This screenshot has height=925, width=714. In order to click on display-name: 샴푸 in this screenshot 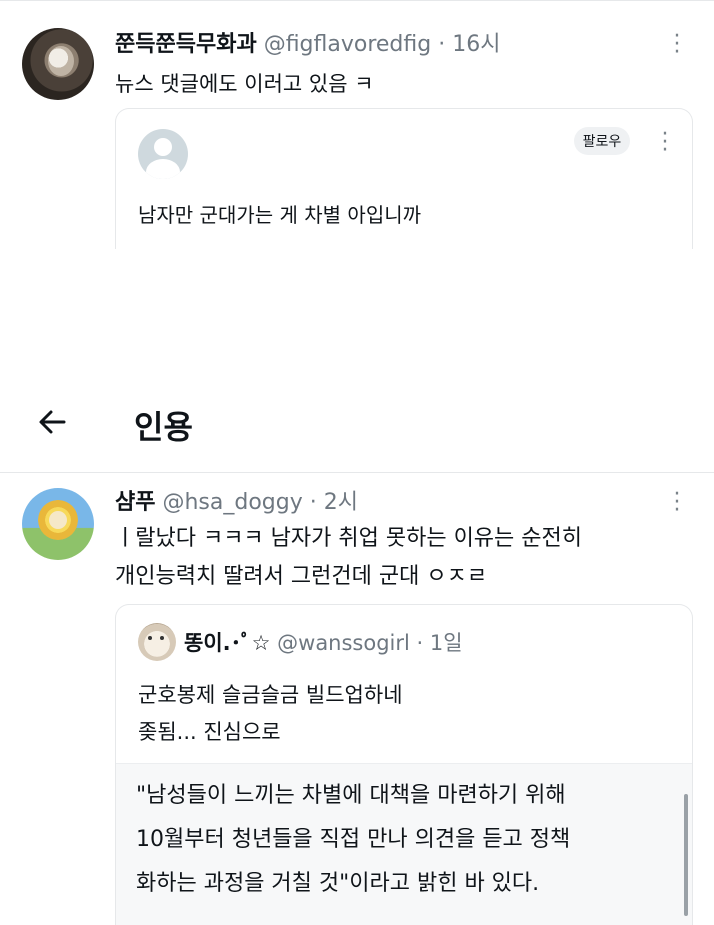, I will do `click(135, 502)`.